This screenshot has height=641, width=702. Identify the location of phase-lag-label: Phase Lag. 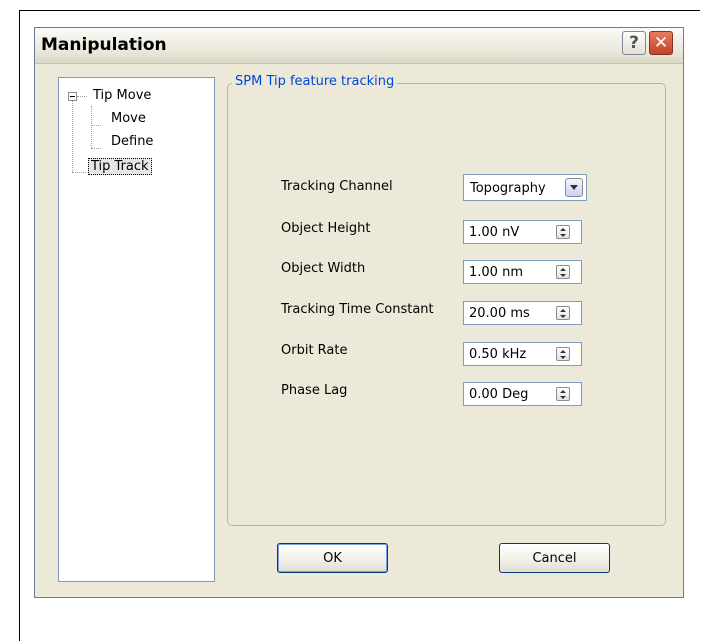
(314, 390).